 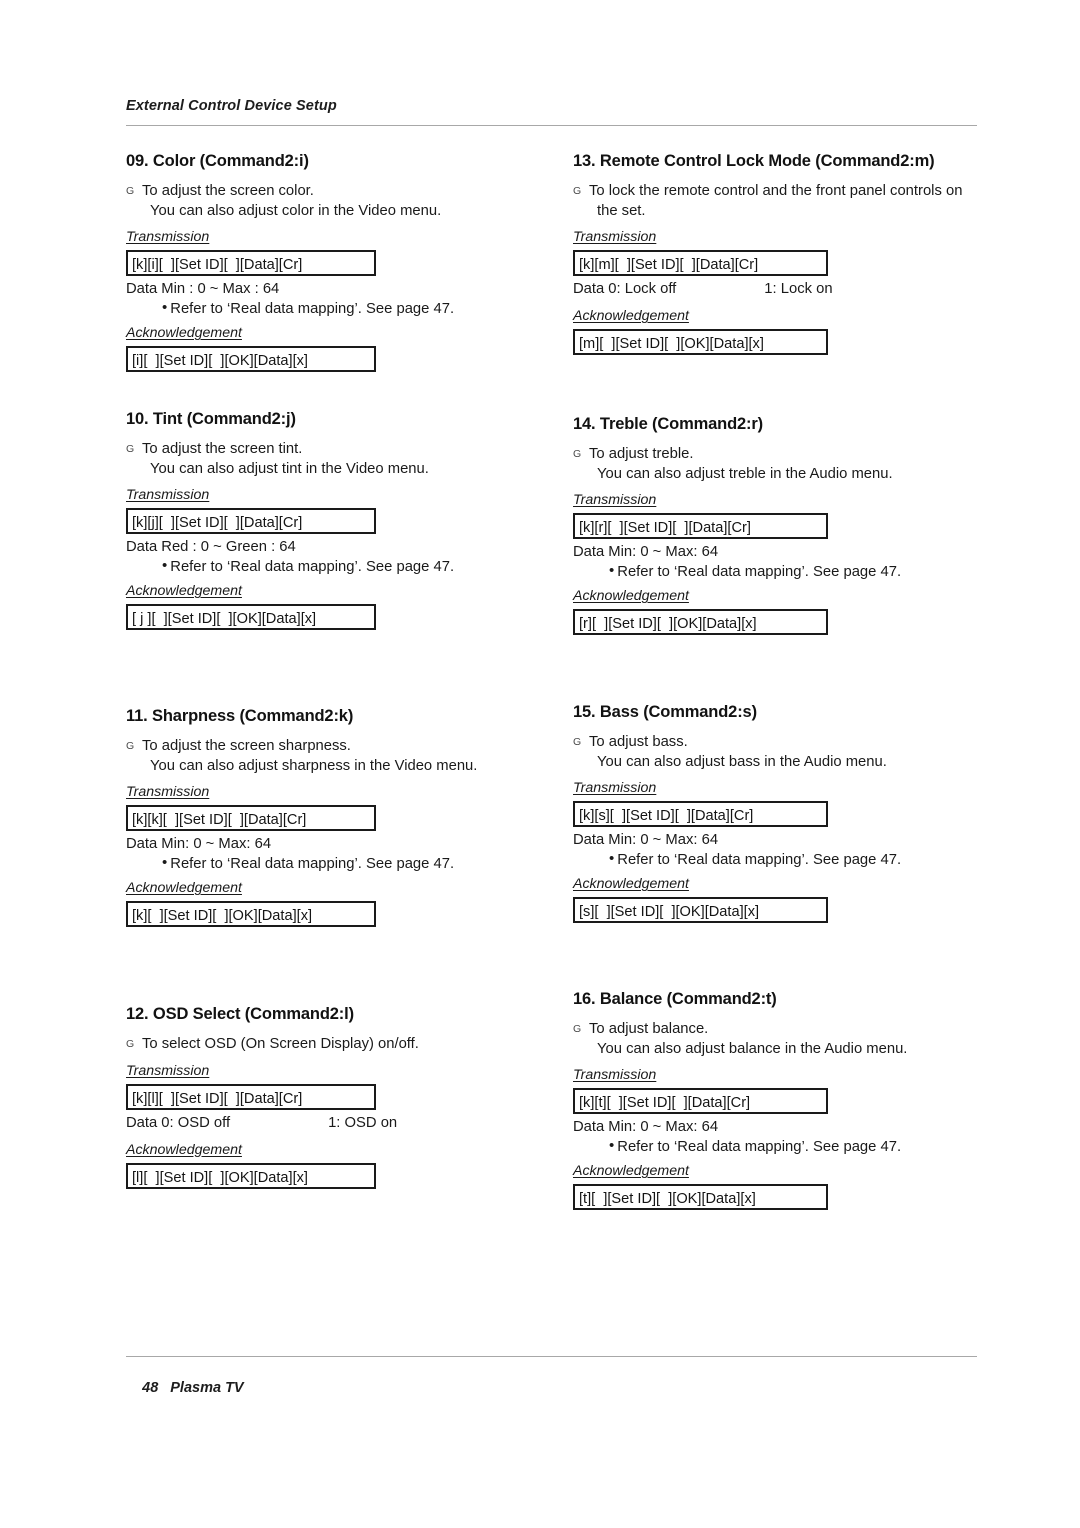 I want to click on command-section-title: 15. Bass (Command2:s), so click(x=665, y=712).